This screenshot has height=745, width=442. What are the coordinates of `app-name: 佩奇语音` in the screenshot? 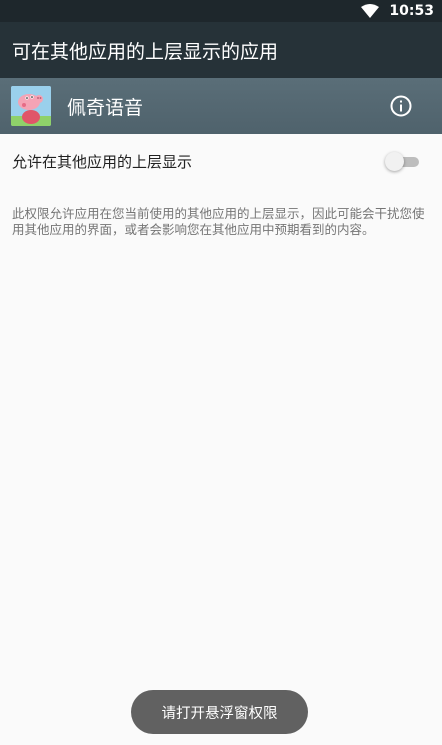 It's located at (105, 107).